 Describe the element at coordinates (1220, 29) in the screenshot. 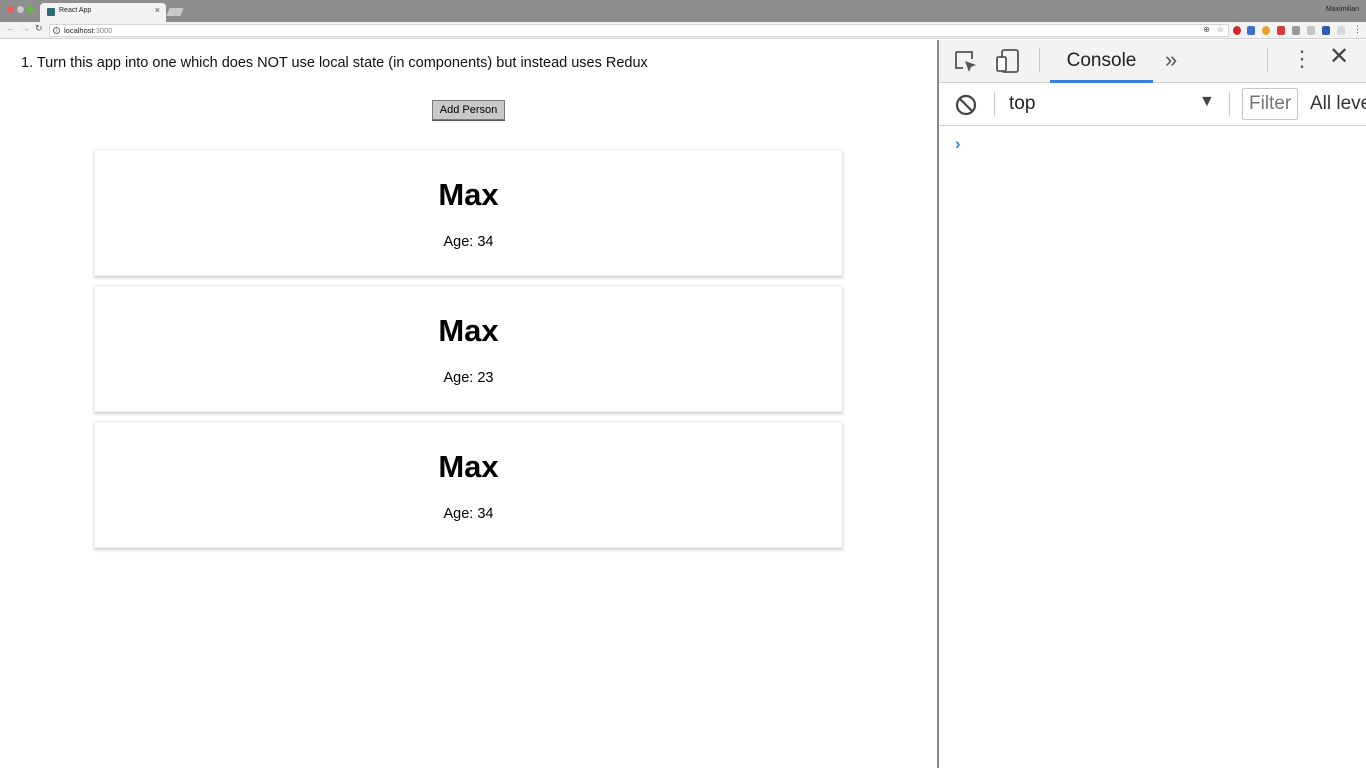

I see `bookmark-star-icon: ☆` at that location.